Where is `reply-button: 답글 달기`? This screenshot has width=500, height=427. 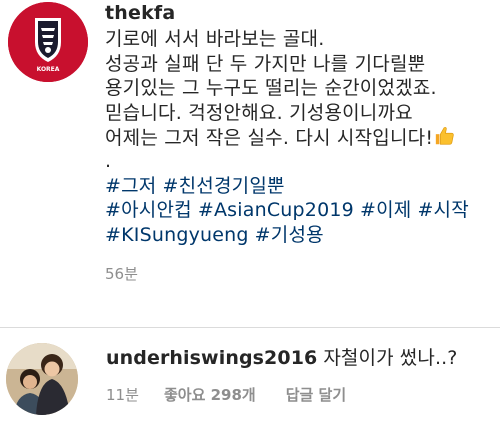 reply-button: 답글 달기 is located at coordinates (316, 395).